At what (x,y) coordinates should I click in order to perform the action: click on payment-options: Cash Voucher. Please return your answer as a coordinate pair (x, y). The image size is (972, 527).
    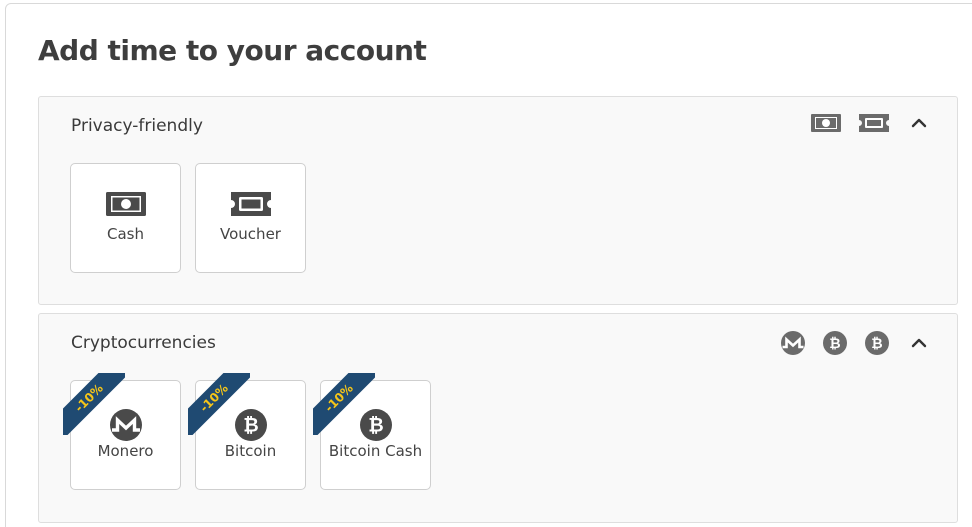
    Looking at the image, I should click on (195, 218).